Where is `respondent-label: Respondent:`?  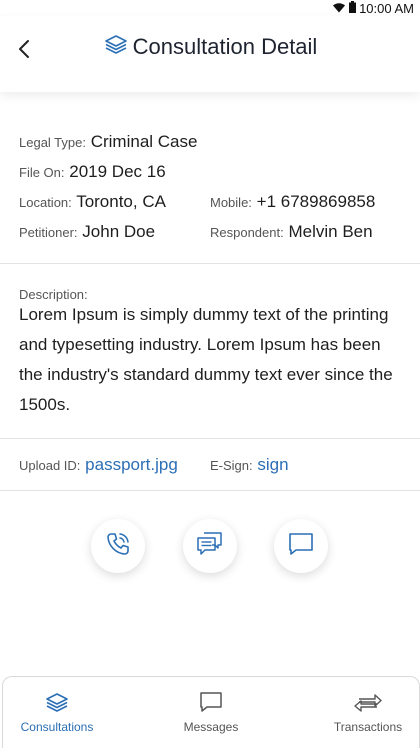 respondent-label: Respondent: is located at coordinates (247, 232).